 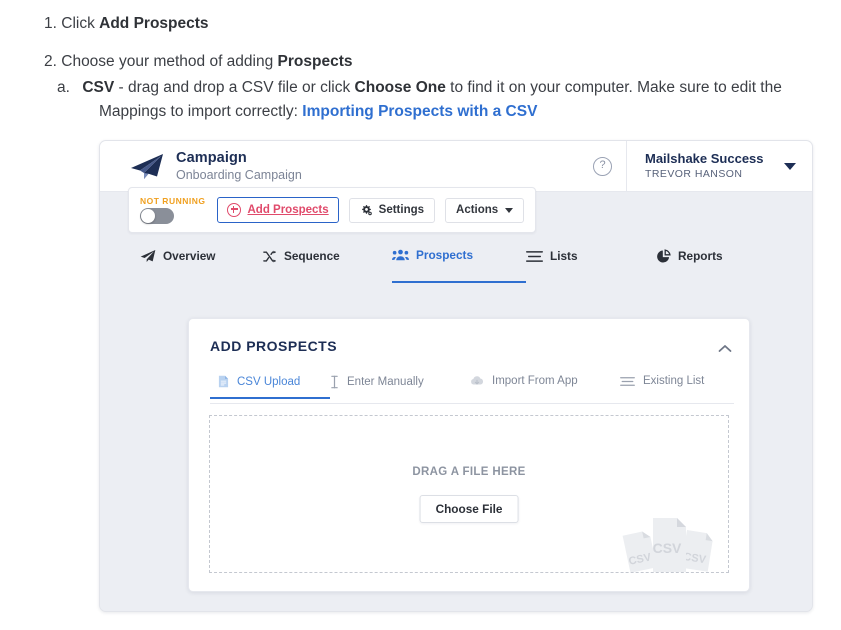 What do you see at coordinates (401, 210) in the screenshot?
I see `settings-label: Settings` at bounding box center [401, 210].